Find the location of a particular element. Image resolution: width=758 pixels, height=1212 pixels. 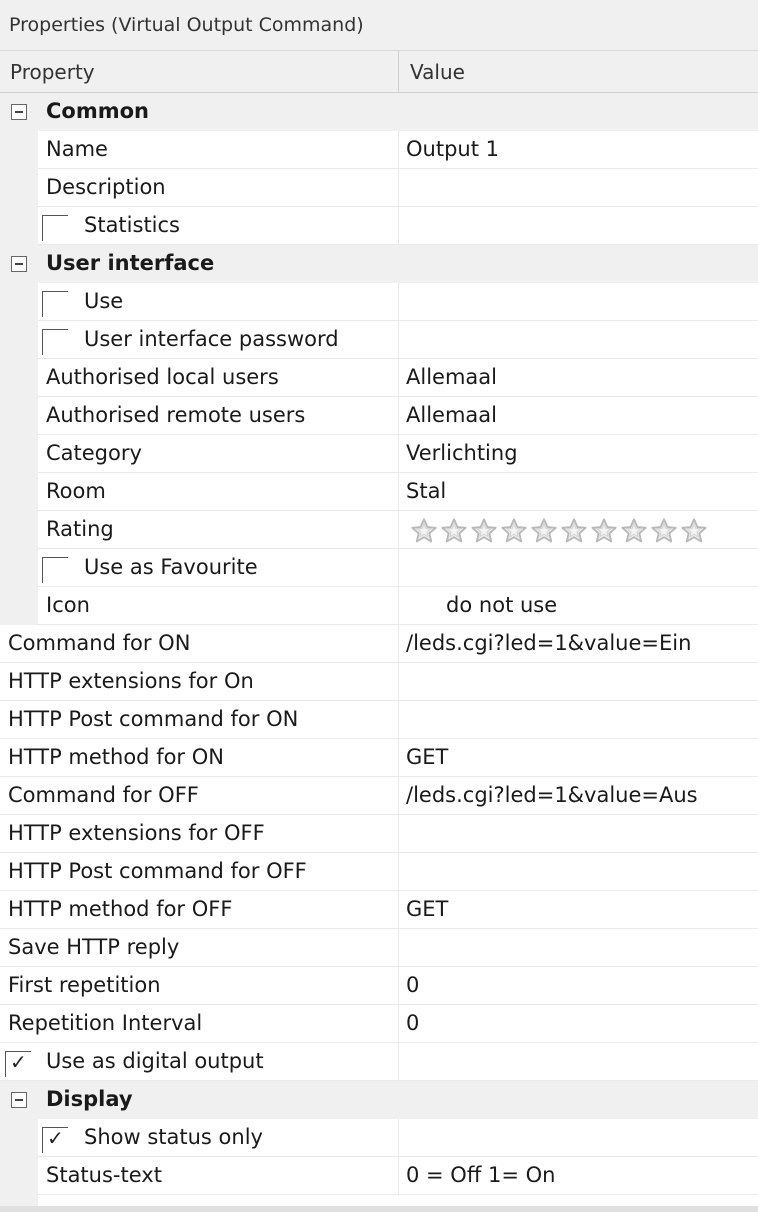

property-row-http-method-for-off: HTTP method for OFF GET is located at coordinates (379, 910).